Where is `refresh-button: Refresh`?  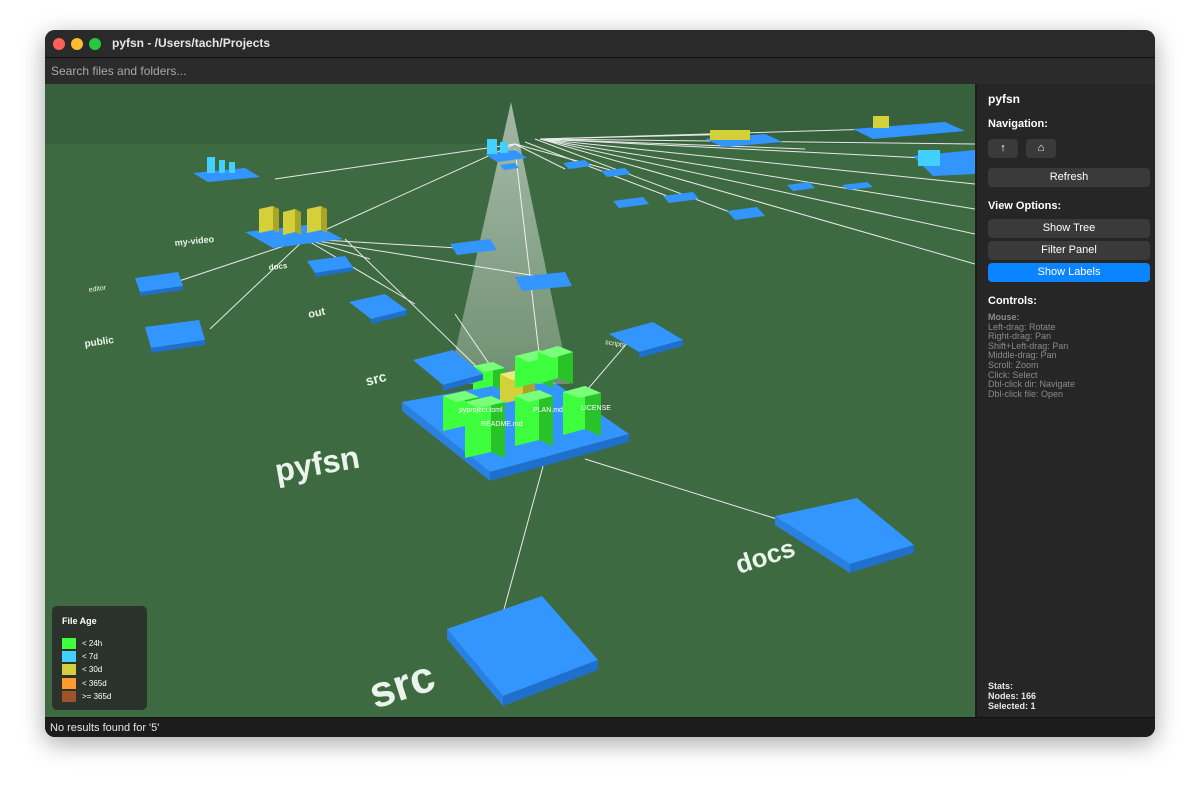
refresh-button: Refresh is located at coordinates (1069, 177).